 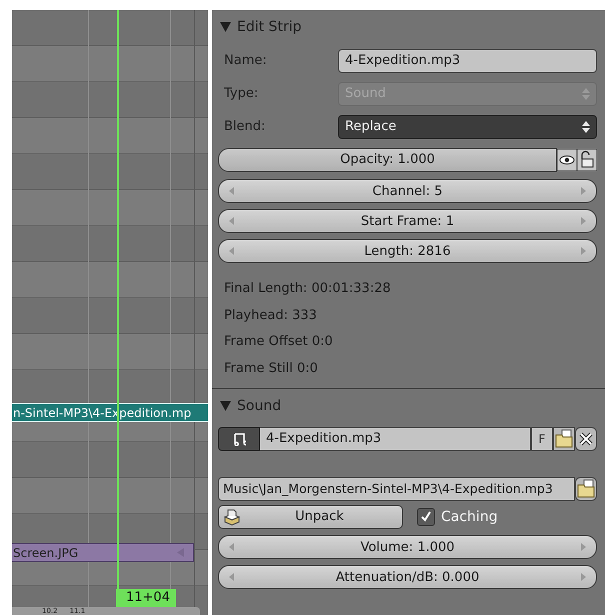 I want to click on panel-title: Sound, so click(x=259, y=406).